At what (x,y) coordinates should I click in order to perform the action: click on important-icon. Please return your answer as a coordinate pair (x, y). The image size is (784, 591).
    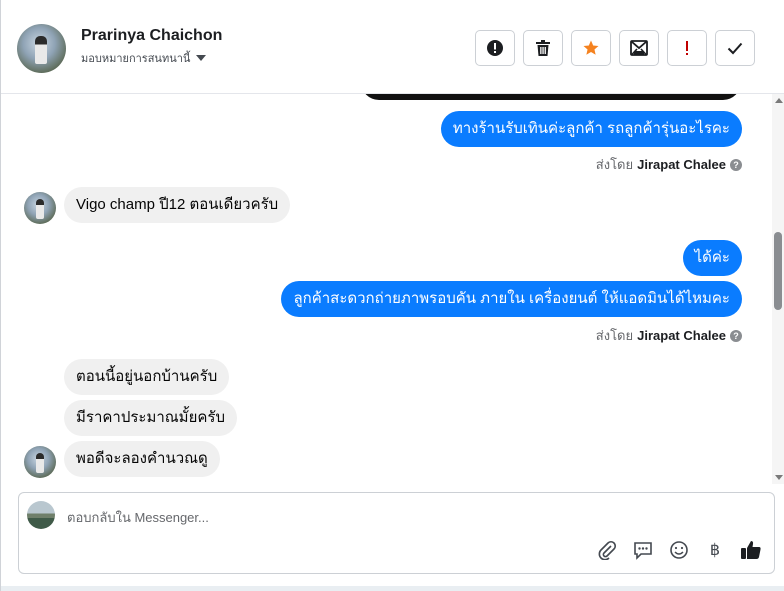
    Looking at the image, I should click on (687, 48).